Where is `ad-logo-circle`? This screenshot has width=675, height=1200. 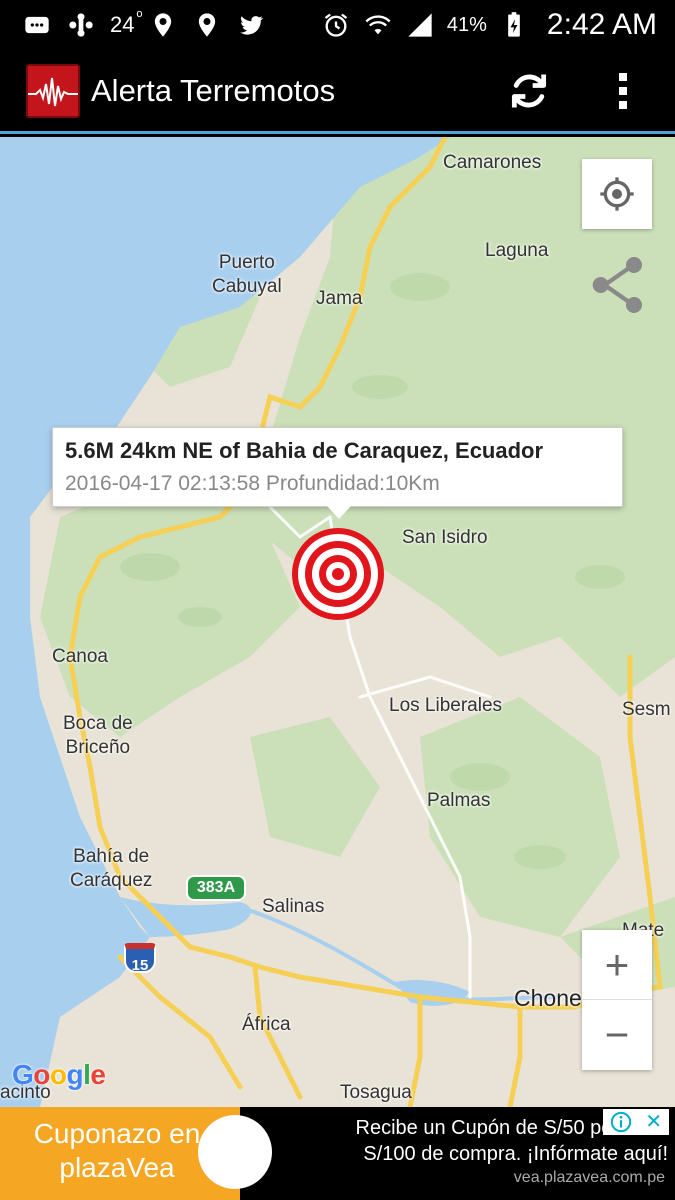 ad-logo-circle is located at coordinates (235, 1152).